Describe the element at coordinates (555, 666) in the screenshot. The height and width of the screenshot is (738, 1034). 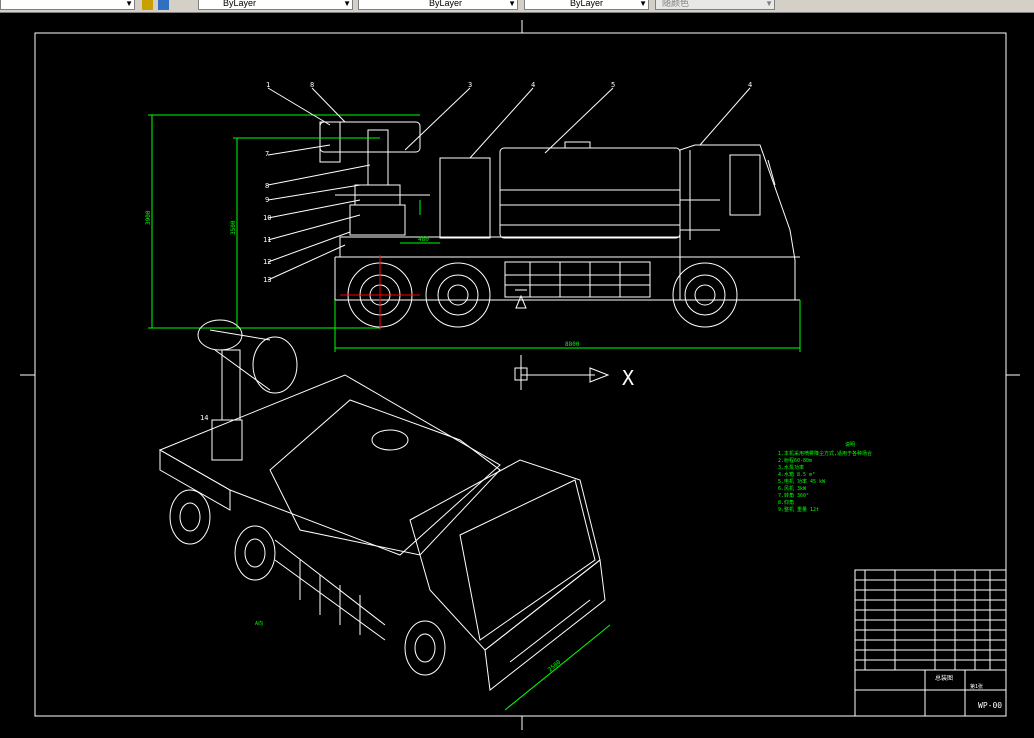
I see `dim-iso: 2500` at that location.